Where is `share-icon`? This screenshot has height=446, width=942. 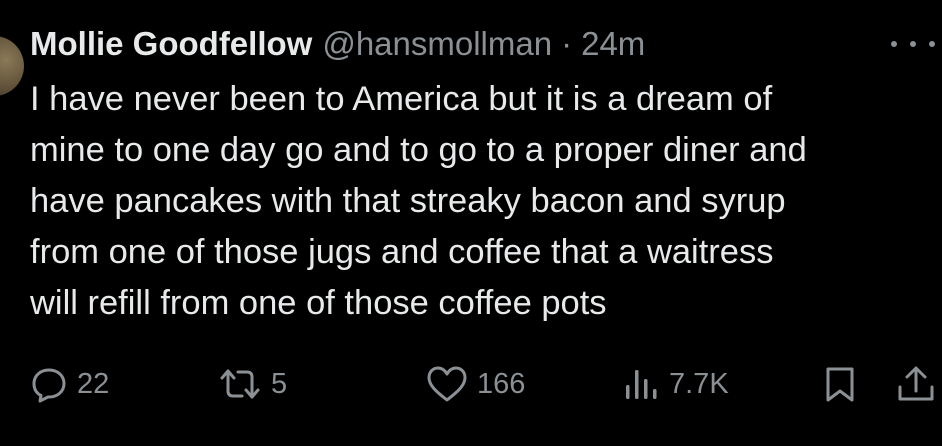 share-icon is located at coordinates (916, 383).